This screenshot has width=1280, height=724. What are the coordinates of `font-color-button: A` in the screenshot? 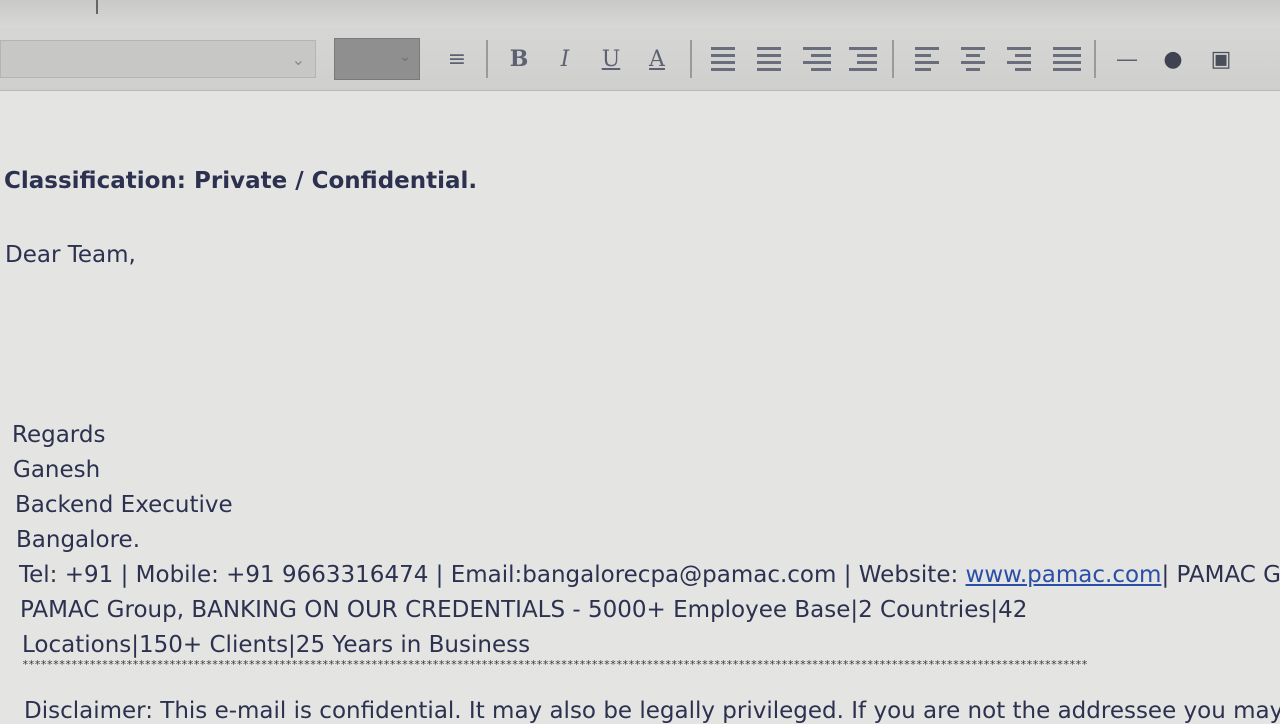 It's located at (657, 59).